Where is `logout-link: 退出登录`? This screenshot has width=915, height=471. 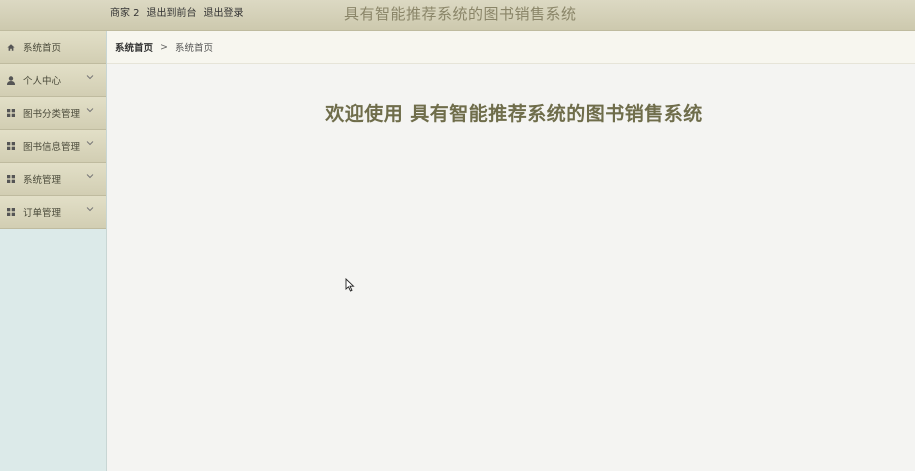
logout-link: 退出登录 is located at coordinates (224, 11).